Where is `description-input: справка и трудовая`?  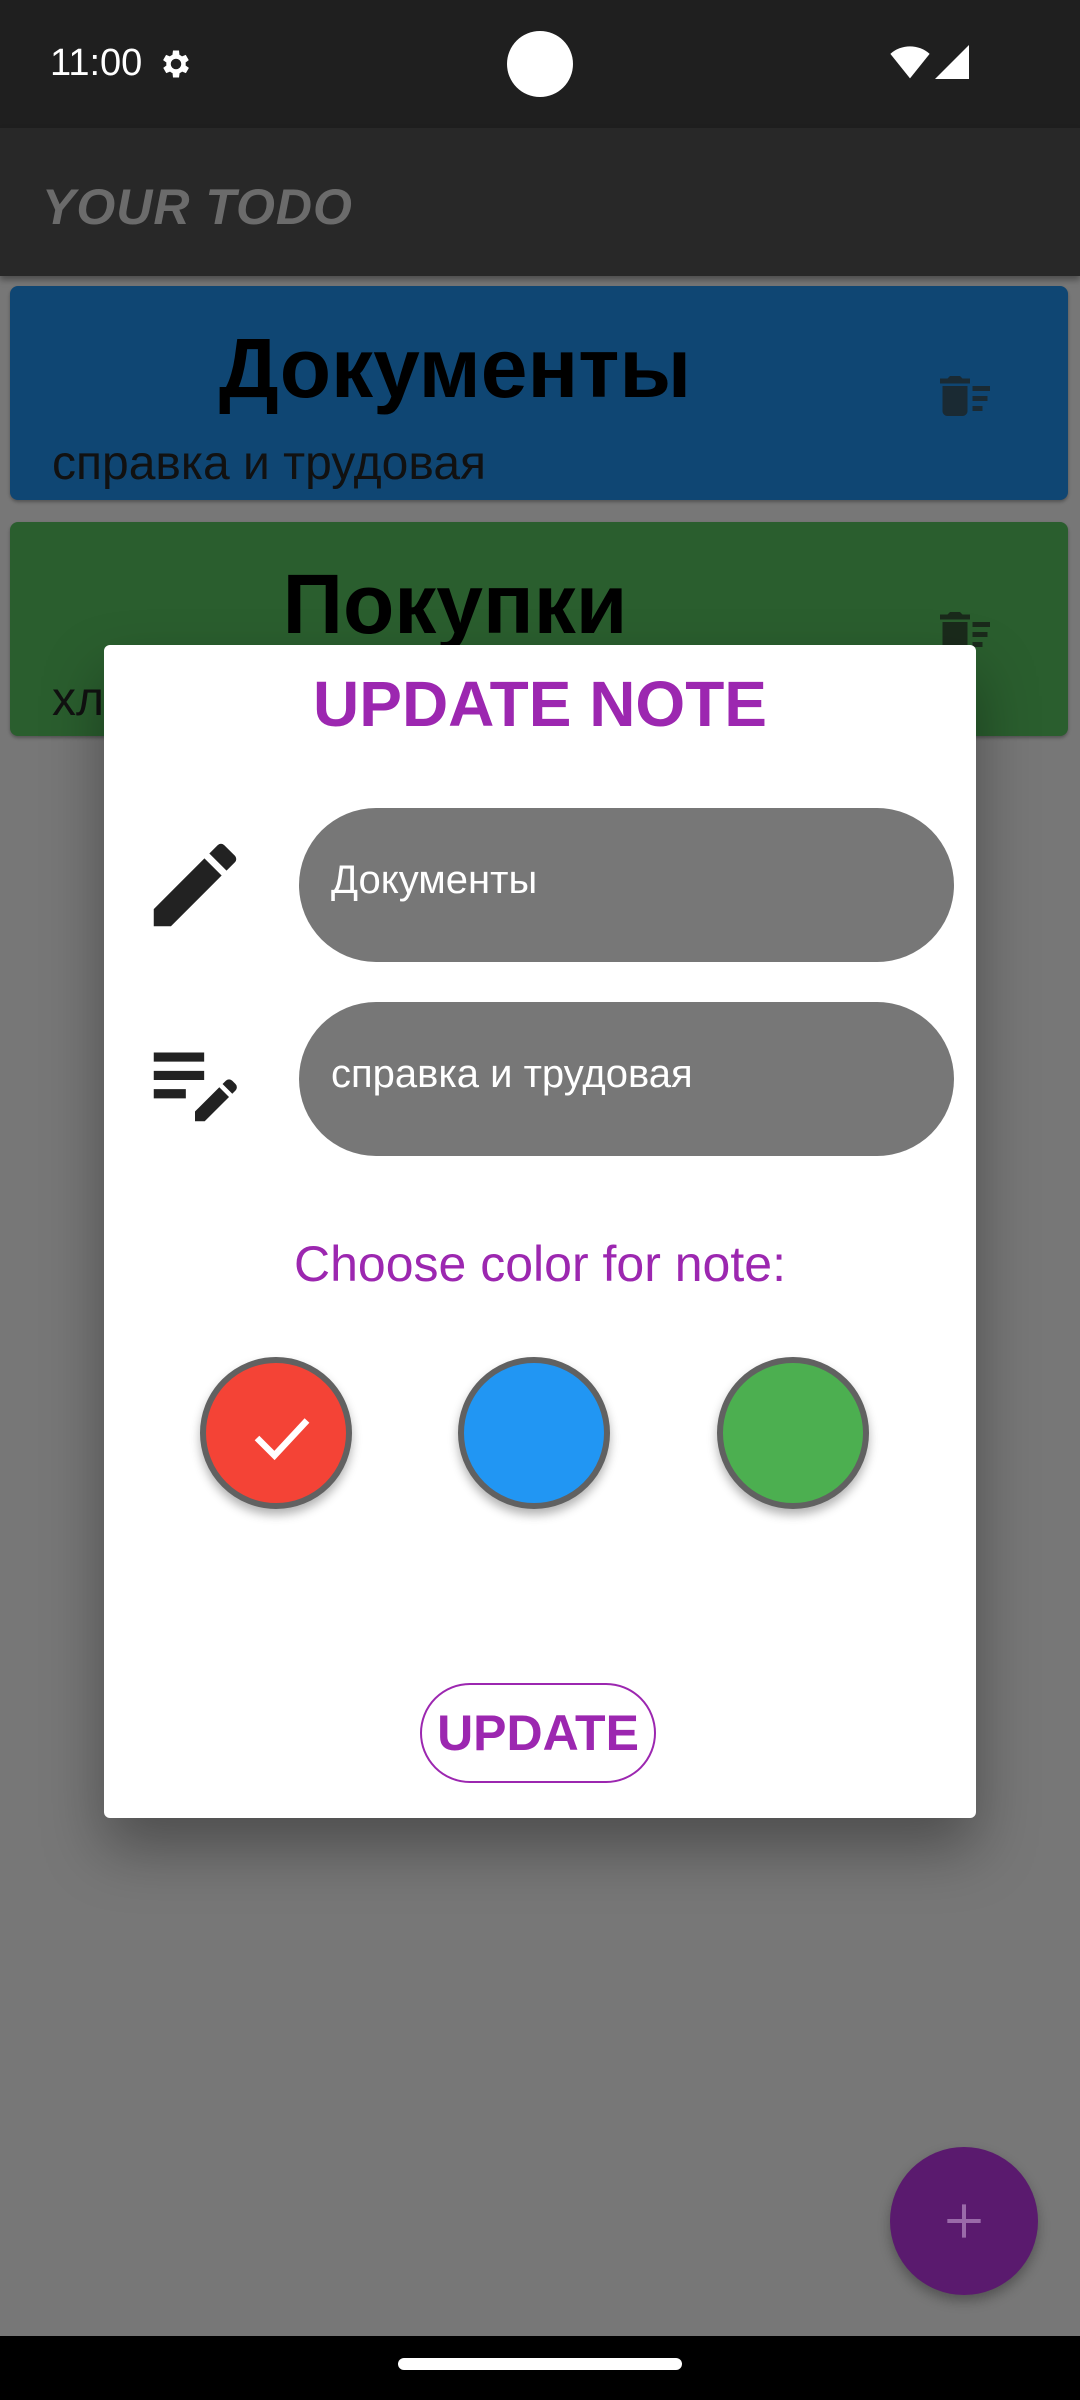
description-input: справка и трудовая is located at coordinates (626, 1079).